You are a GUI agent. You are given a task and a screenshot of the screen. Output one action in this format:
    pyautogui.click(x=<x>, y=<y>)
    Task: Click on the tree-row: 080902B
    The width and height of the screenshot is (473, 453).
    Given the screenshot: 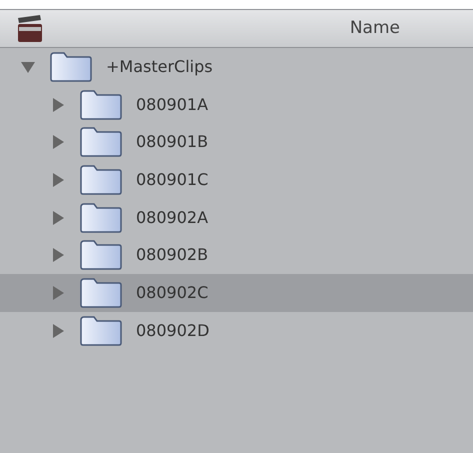 What is the action you would take?
    pyautogui.click(x=236, y=255)
    